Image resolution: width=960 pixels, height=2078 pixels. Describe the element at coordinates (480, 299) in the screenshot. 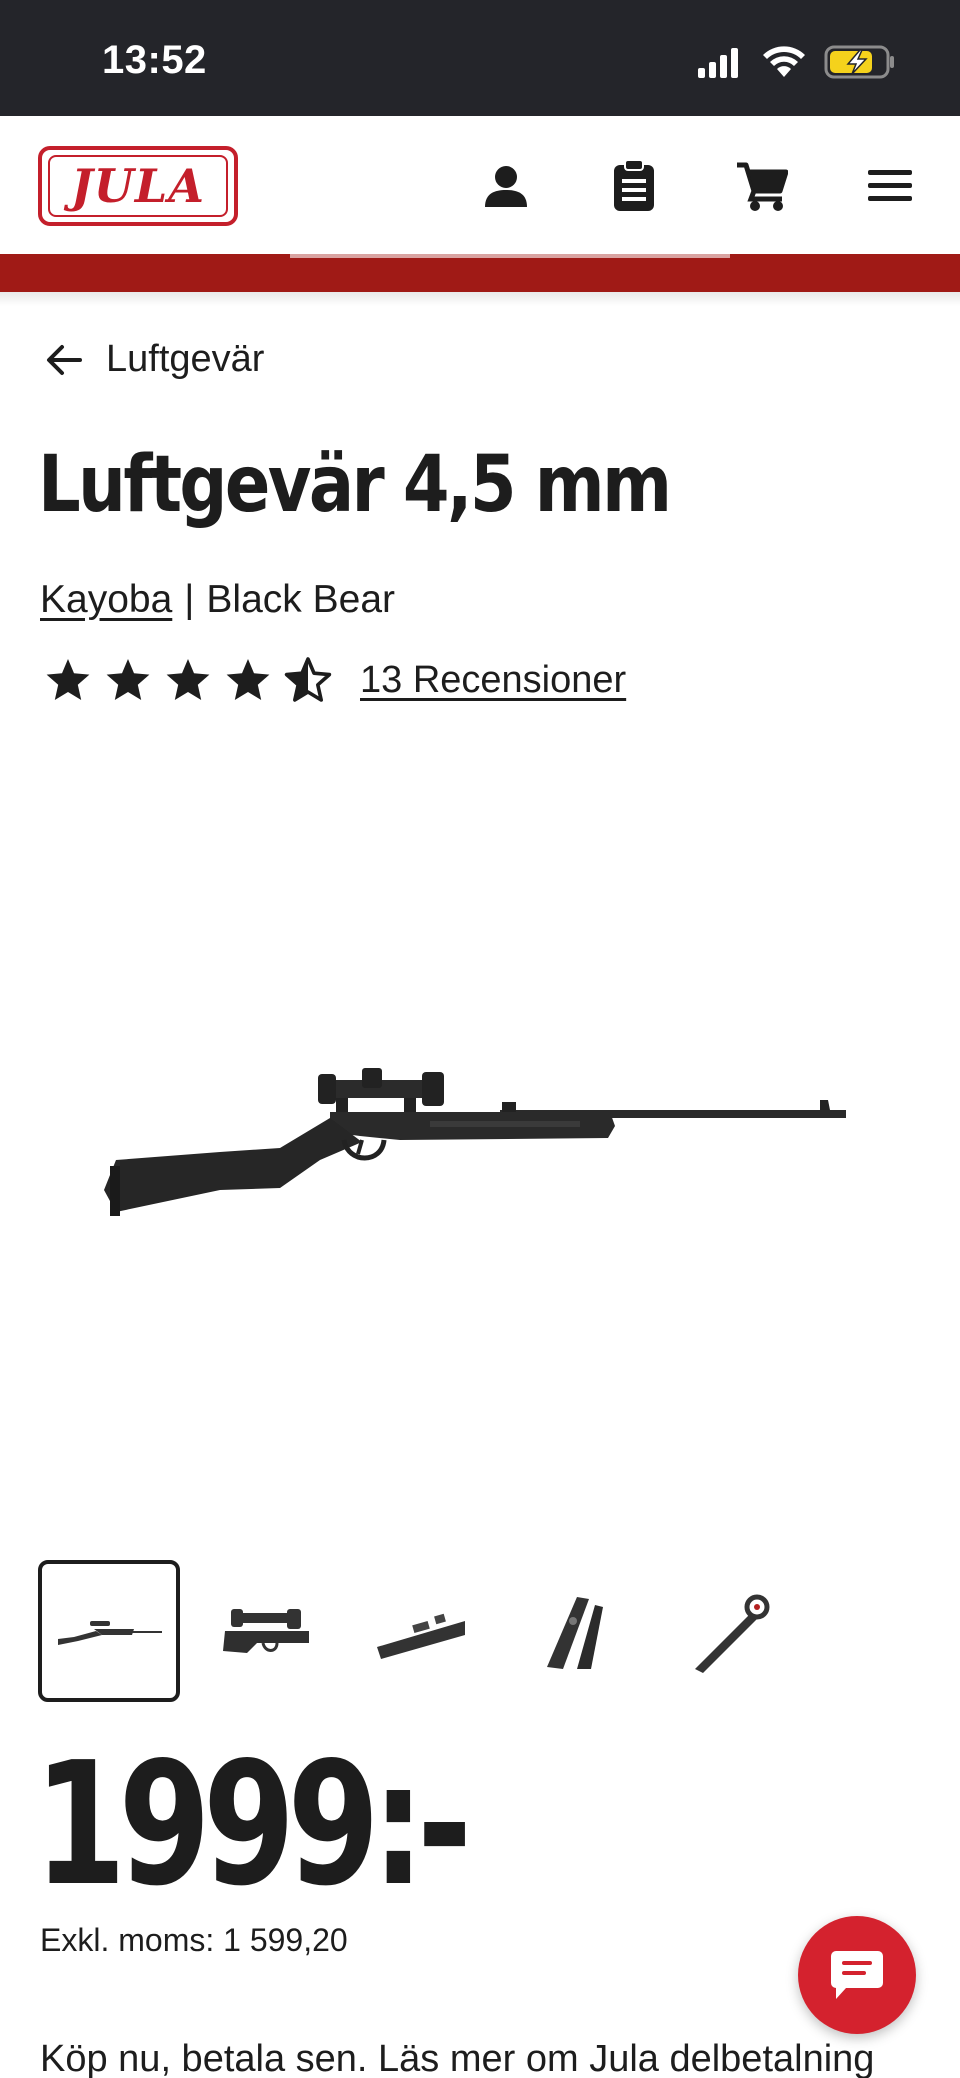

I see `header-shadow` at that location.